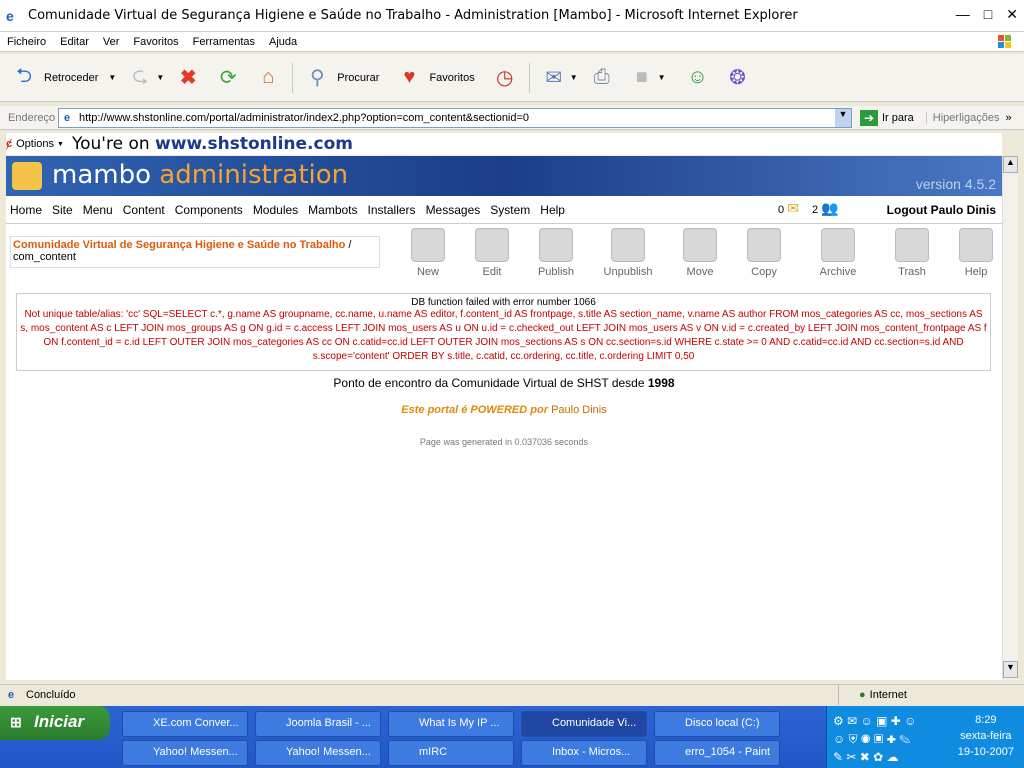 Image resolution: width=1024 pixels, height=768 pixels. What do you see at coordinates (32, 117) in the screenshot?
I see `address-label: Endereço` at bounding box center [32, 117].